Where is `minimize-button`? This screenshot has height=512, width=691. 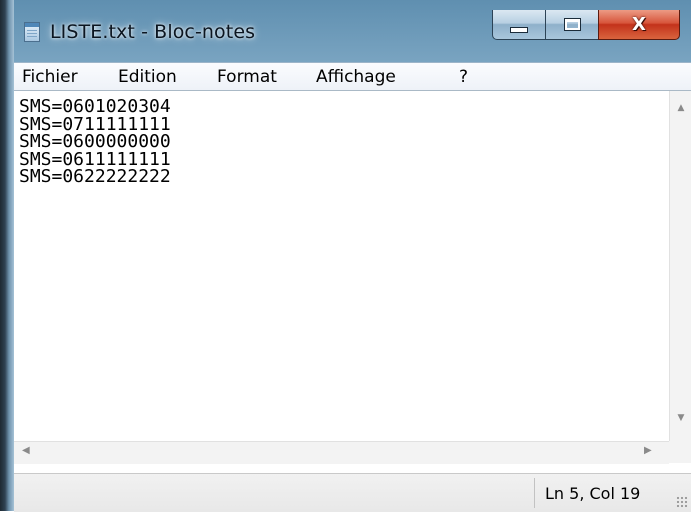 minimize-button is located at coordinates (519, 25).